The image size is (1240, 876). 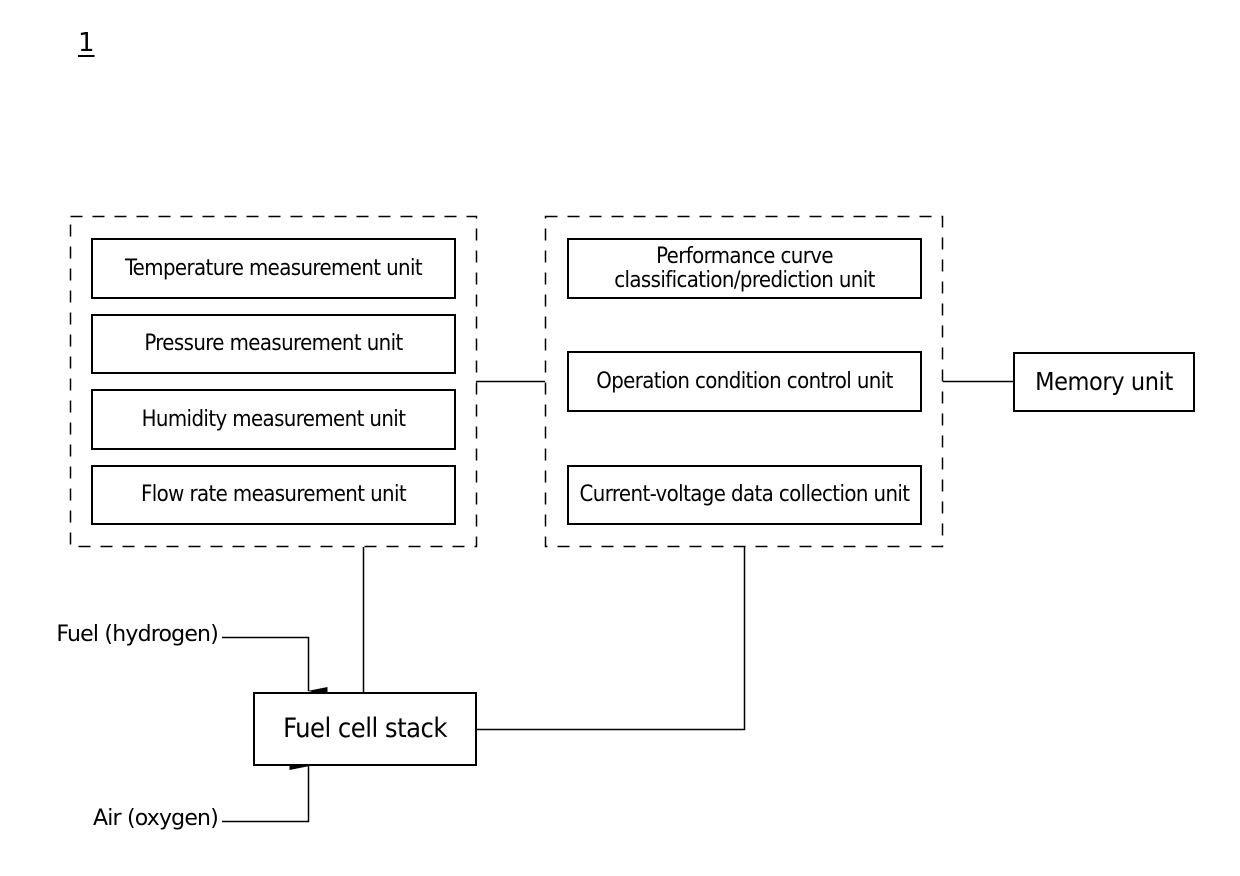 I want to click on pressure-measurement-unit: Pressure measurement unit, so click(x=273, y=344).